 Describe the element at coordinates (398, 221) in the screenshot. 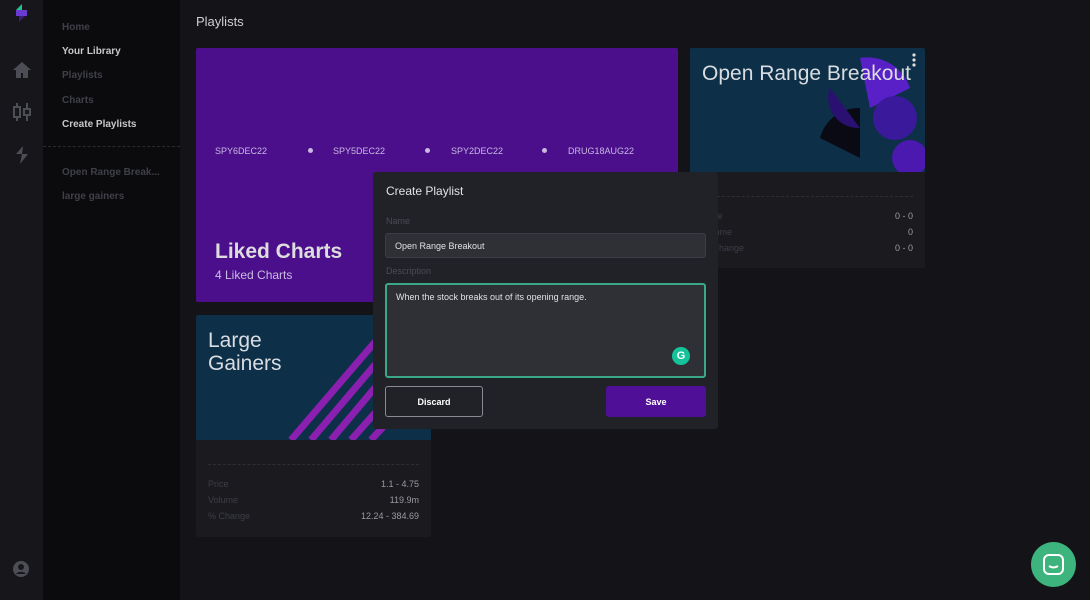

I see `name-label: Name` at that location.